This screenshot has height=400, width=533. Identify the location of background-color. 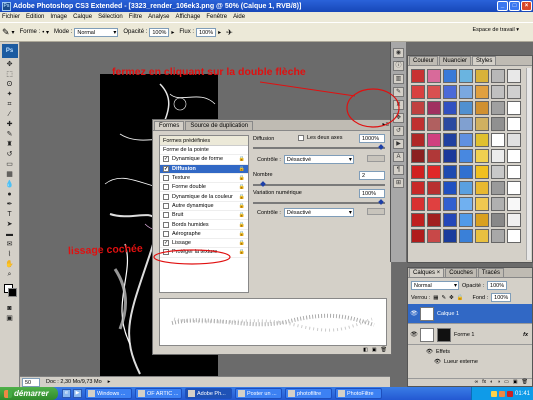
(12, 292).